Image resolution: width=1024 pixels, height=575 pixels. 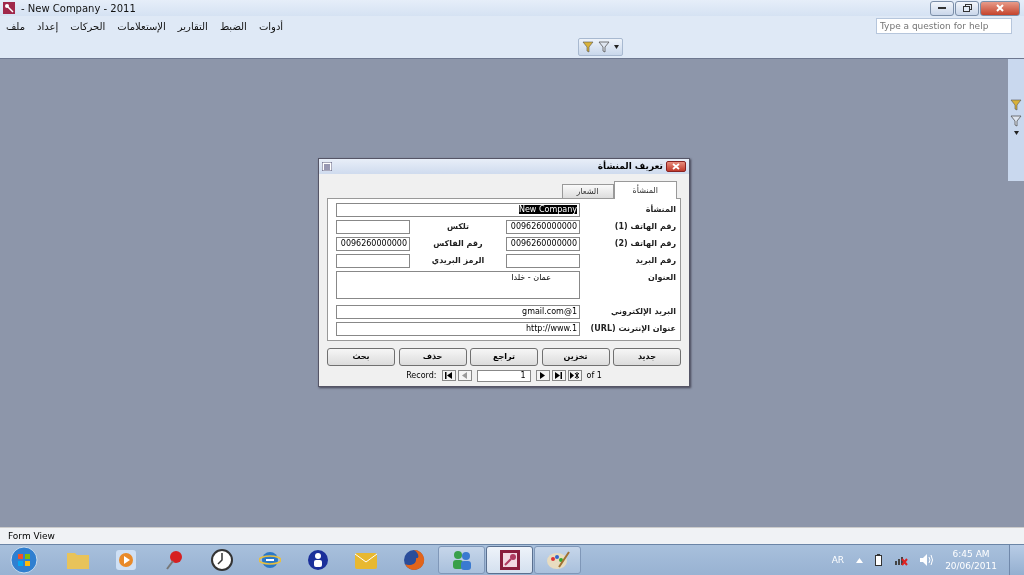 I want to click on menu-item: ملف, so click(x=16, y=26).